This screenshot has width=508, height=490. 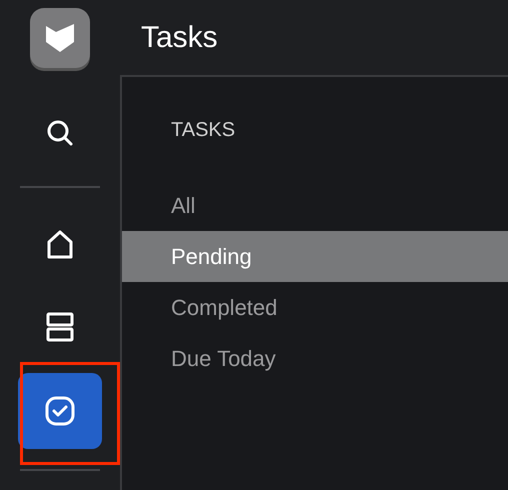 I want to click on filter-item: Due Today, so click(x=315, y=358).